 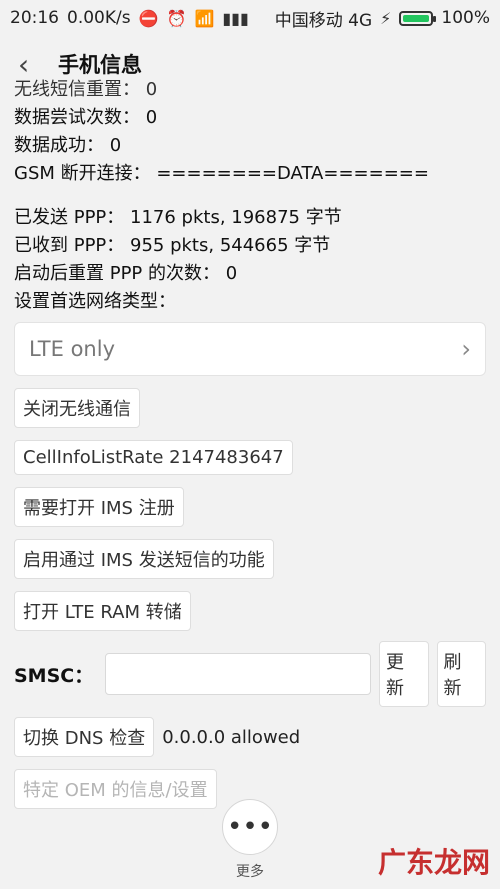 What do you see at coordinates (99, 18) in the screenshot?
I see `network-speed: 0.00K/s` at bounding box center [99, 18].